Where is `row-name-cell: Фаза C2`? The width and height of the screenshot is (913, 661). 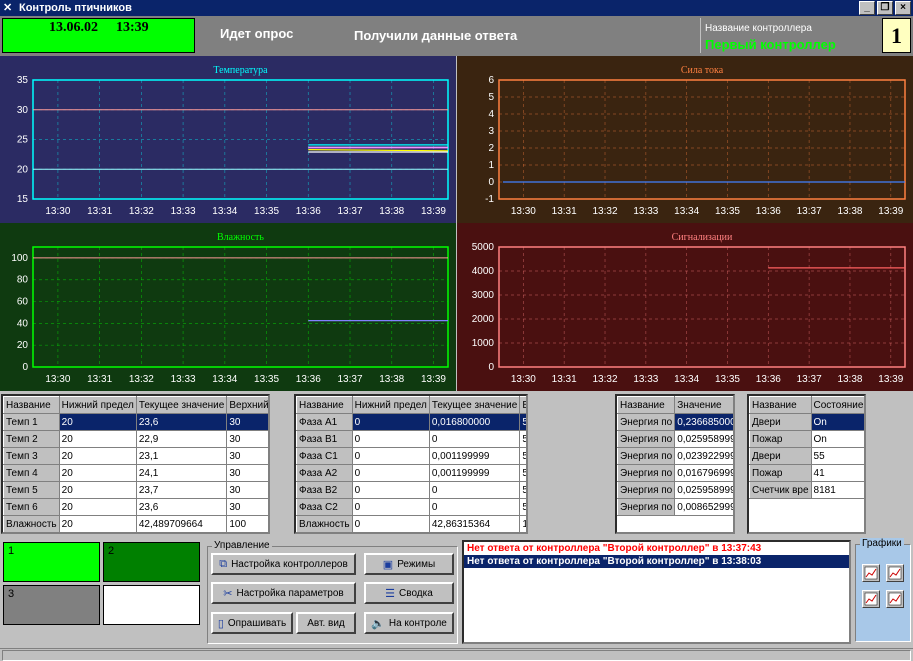
row-name-cell: Фаза C2 is located at coordinates (324, 507).